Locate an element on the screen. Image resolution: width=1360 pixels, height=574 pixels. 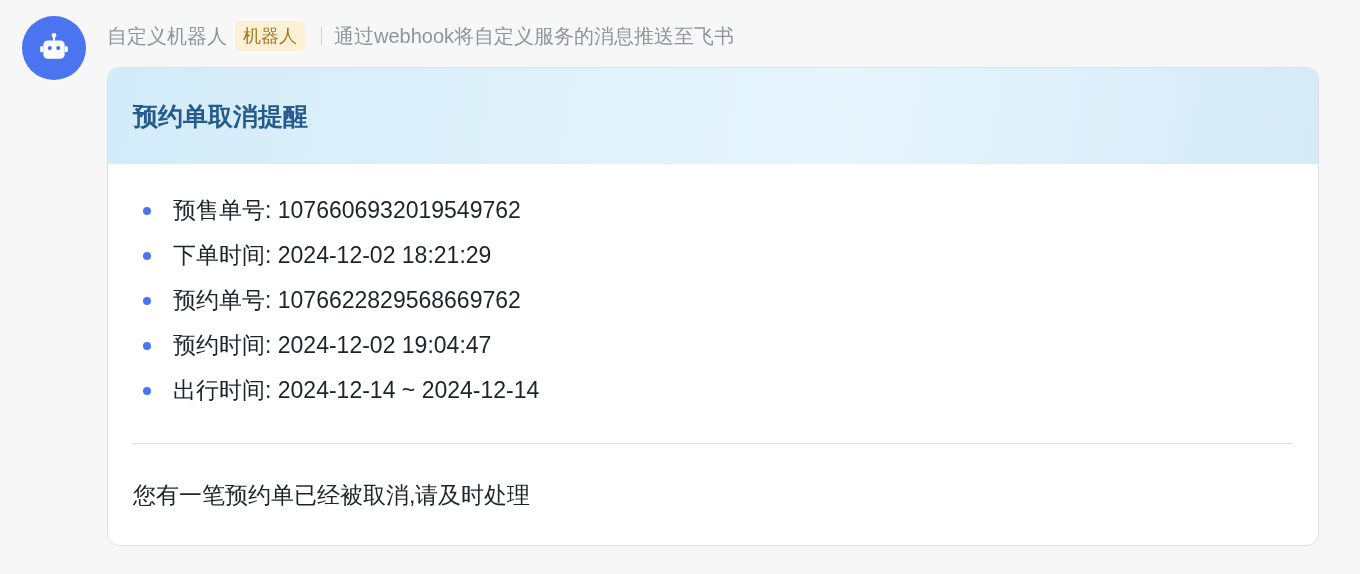
sender-description: 通过webhook将自定义服务的消息推送至飞书 is located at coordinates (534, 36).